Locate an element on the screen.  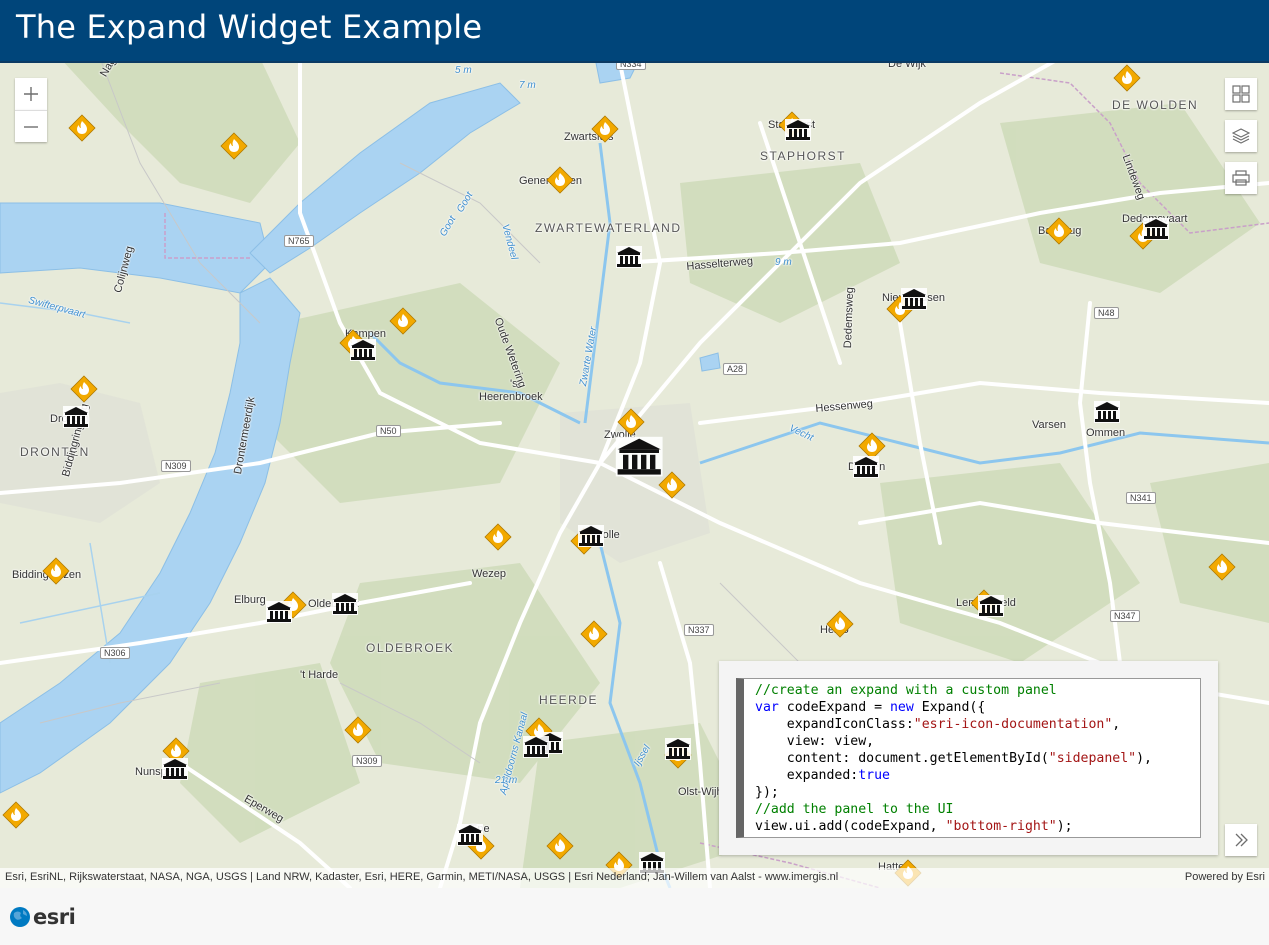
code-line: view.ui.add(codeExpand, "bottom-right"); is located at coordinates (977, 826).